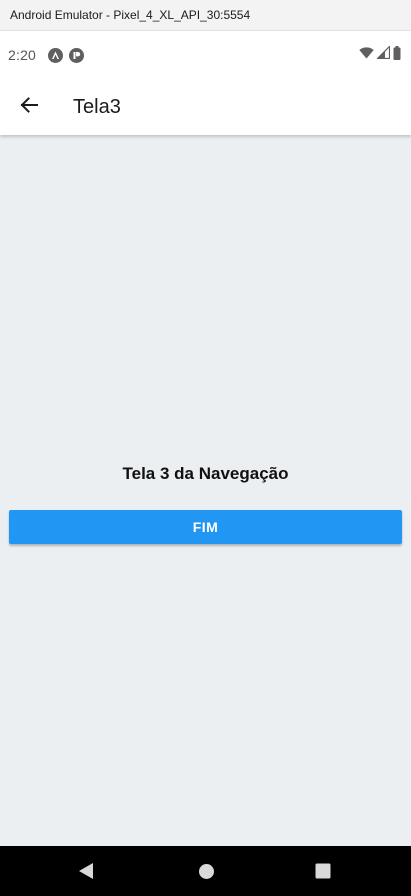 The height and width of the screenshot is (896, 411). I want to click on wifi-icon, so click(366, 55).